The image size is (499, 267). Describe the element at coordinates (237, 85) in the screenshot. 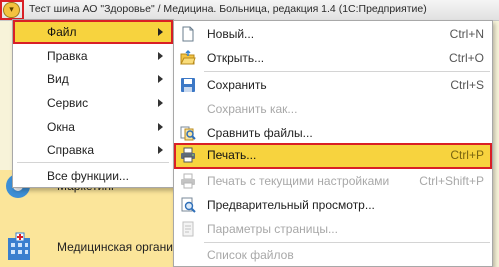

I see `menu-item-label: Сохранить` at that location.